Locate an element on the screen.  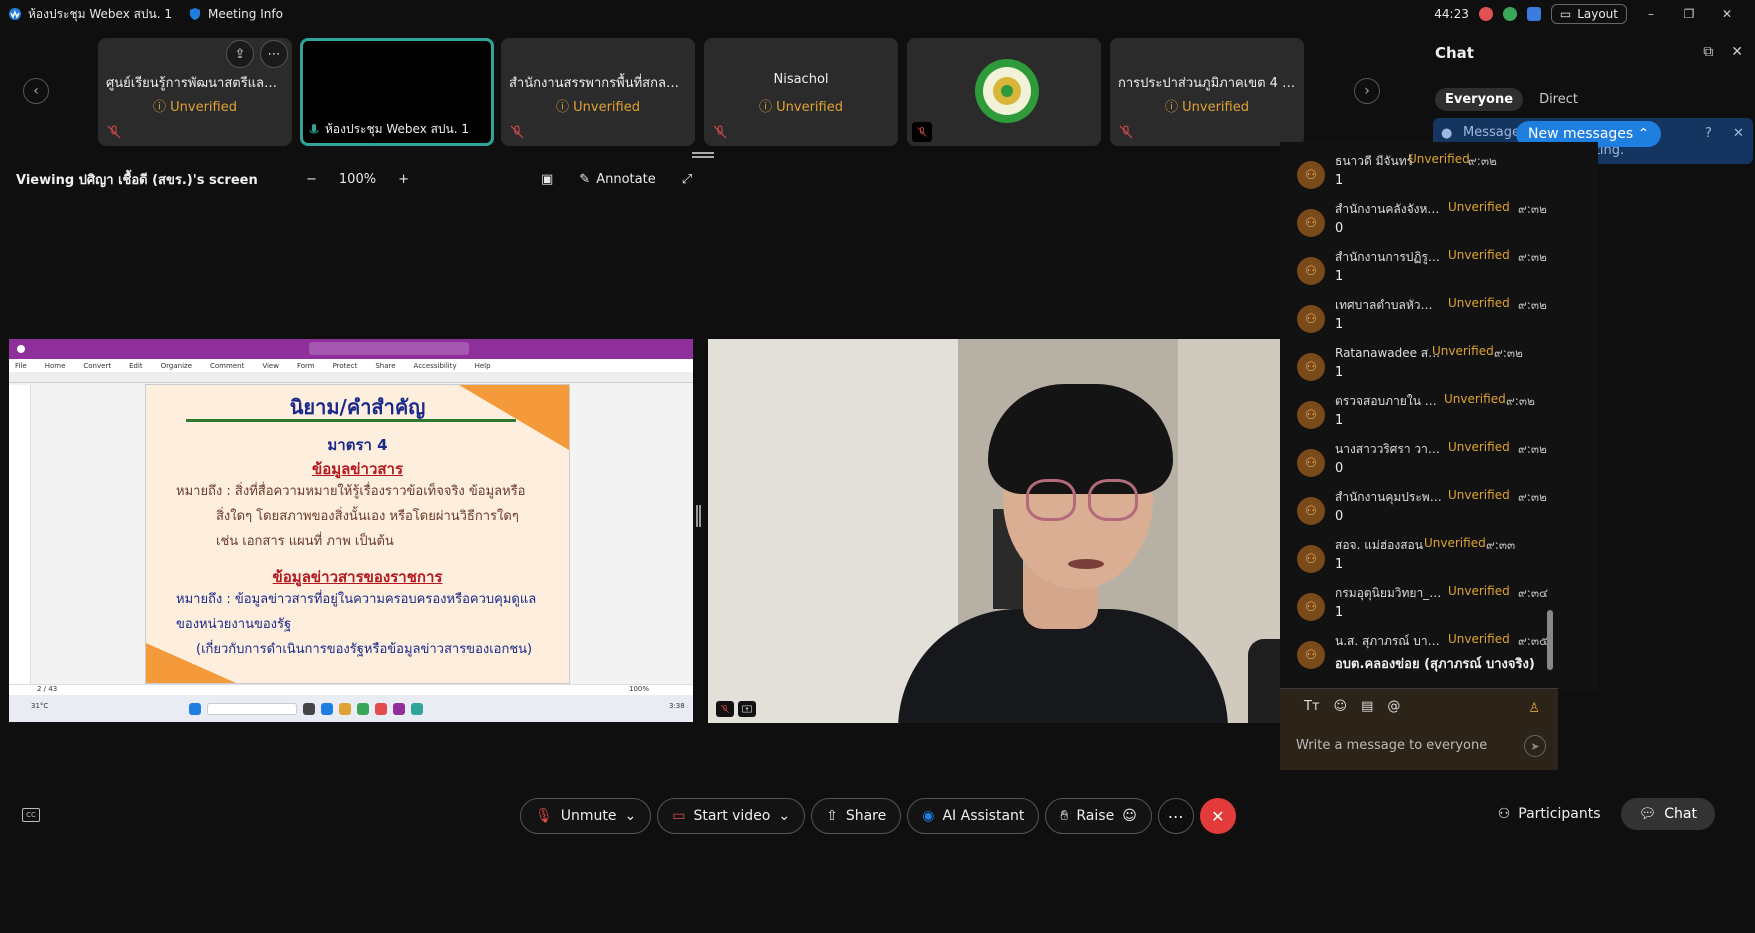
send-icon: ➤ is located at coordinates (1535, 746).